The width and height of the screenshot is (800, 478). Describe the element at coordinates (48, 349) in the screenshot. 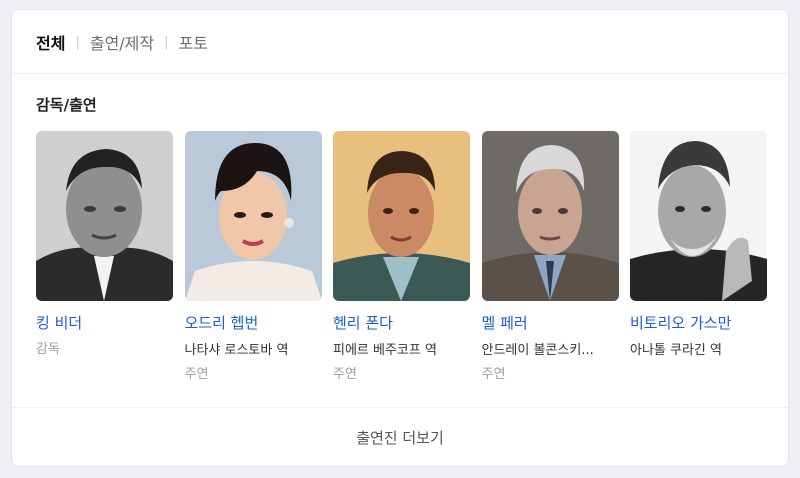

I see `person-job: 감독` at that location.